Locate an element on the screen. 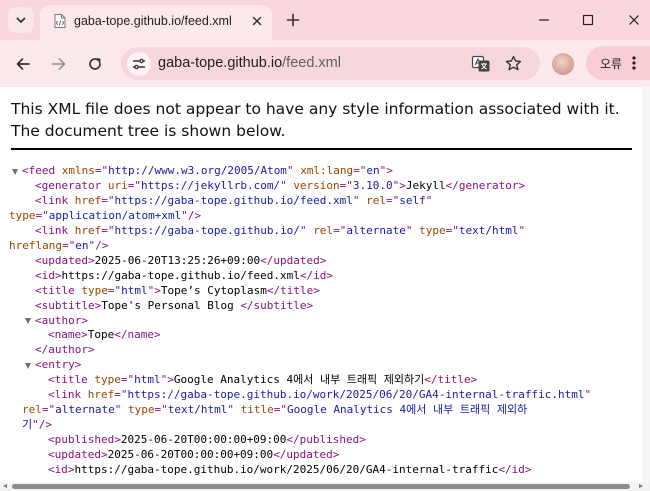 The image size is (650, 491). url-host: gaba-tope.github.io is located at coordinates (220, 63).